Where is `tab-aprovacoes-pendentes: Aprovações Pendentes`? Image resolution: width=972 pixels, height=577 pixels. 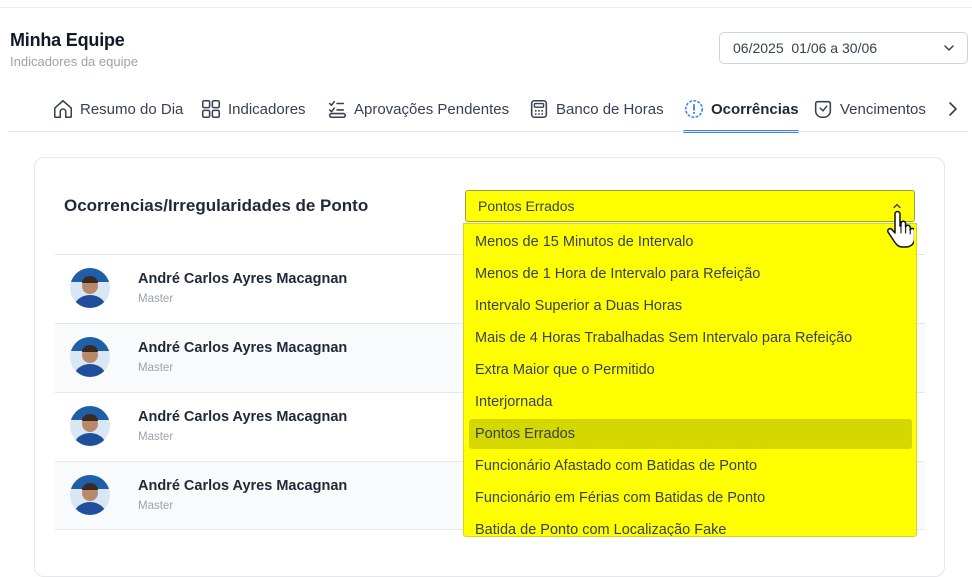 tab-aprovacoes-pendentes: Aprovações Pendentes is located at coordinates (417, 109).